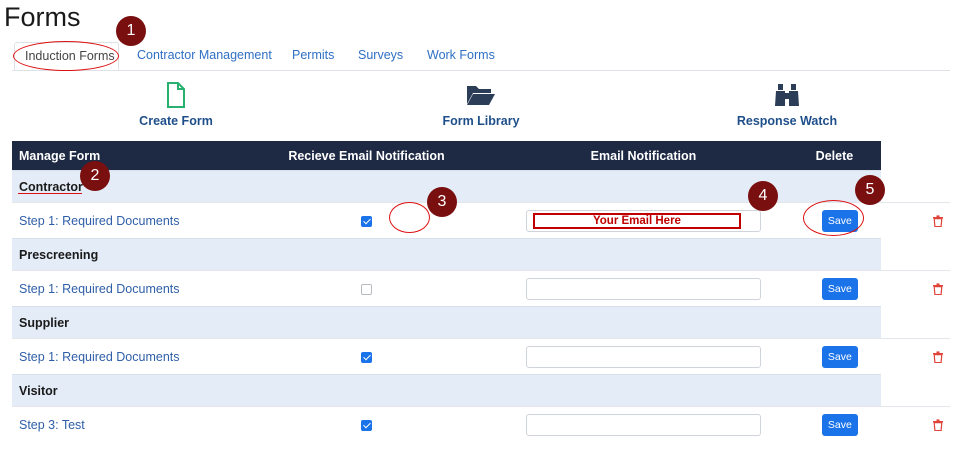 The height and width of the screenshot is (454, 962). Describe the element at coordinates (131, 31) in the screenshot. I see `callout-badge-1: 1` at that location.